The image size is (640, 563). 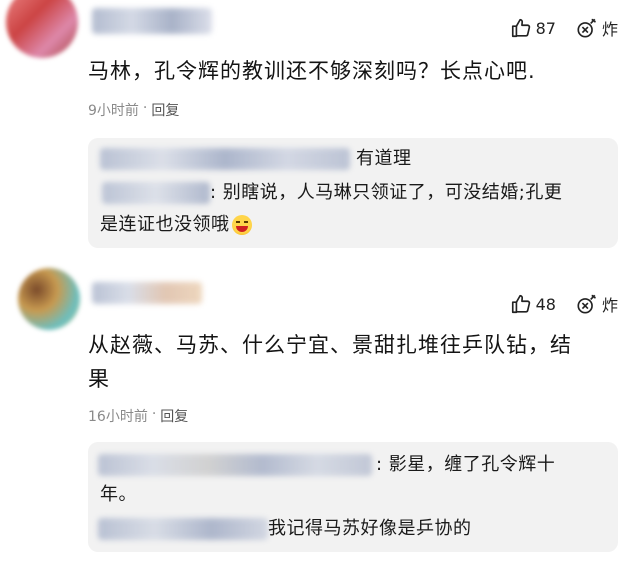 What do you see at coordinates (118, 417) in the screenshot?
I see `timestamp: 16小时前` at bounding box center [118, 417].